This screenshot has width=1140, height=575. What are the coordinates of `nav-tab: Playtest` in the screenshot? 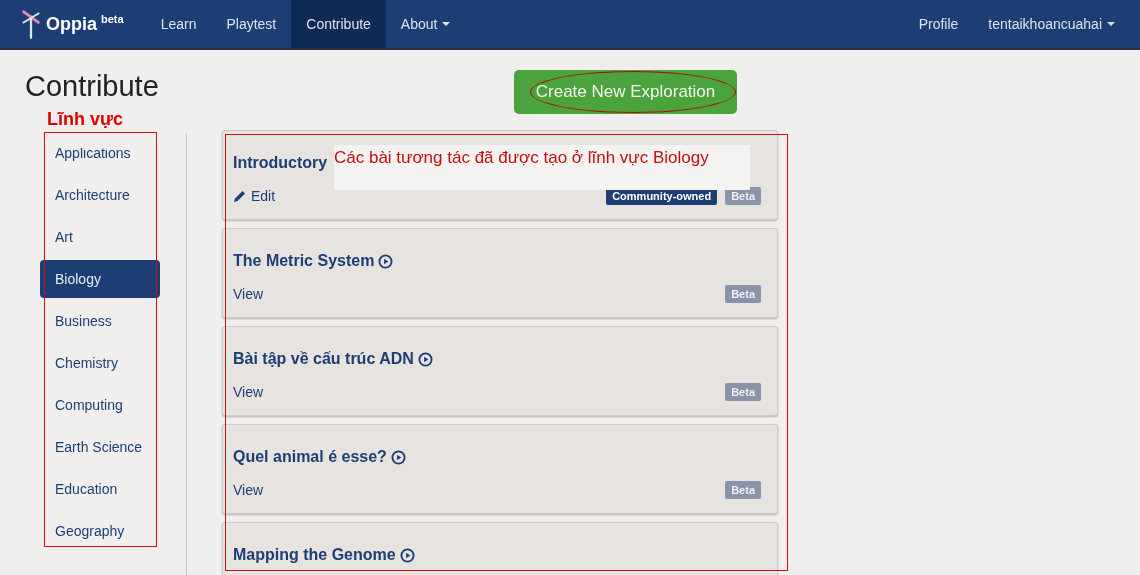 It's located at (251, 24).